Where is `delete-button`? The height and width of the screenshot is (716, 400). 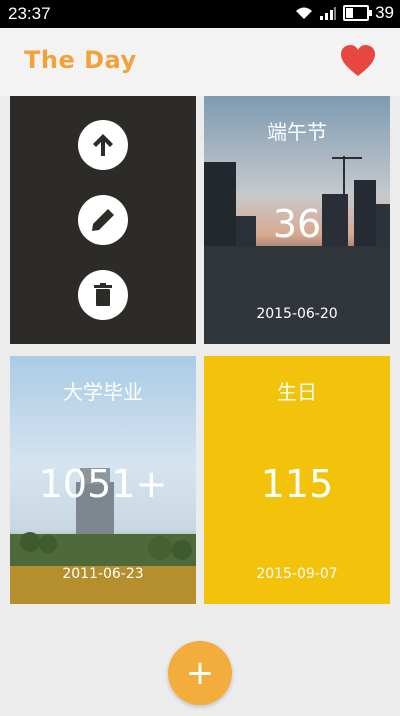
delete-button is located at coordinates (103, 295).